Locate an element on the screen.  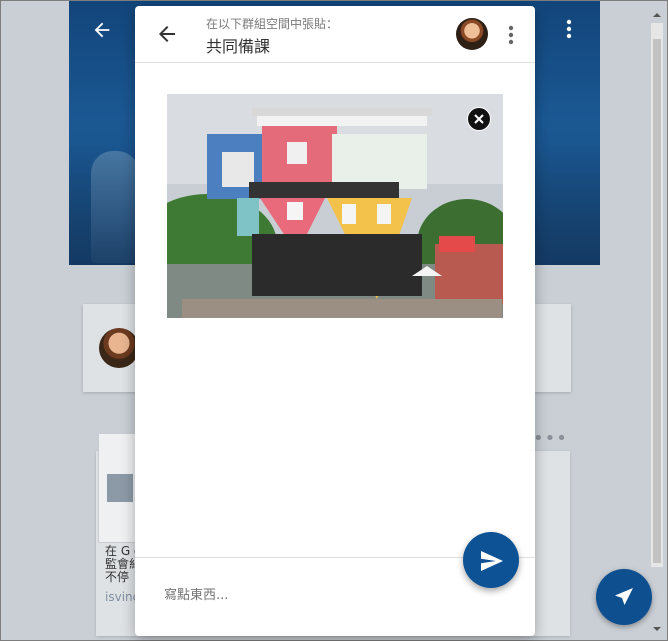
scroll-down-arrow-icon is located at coordinates (657, 629).